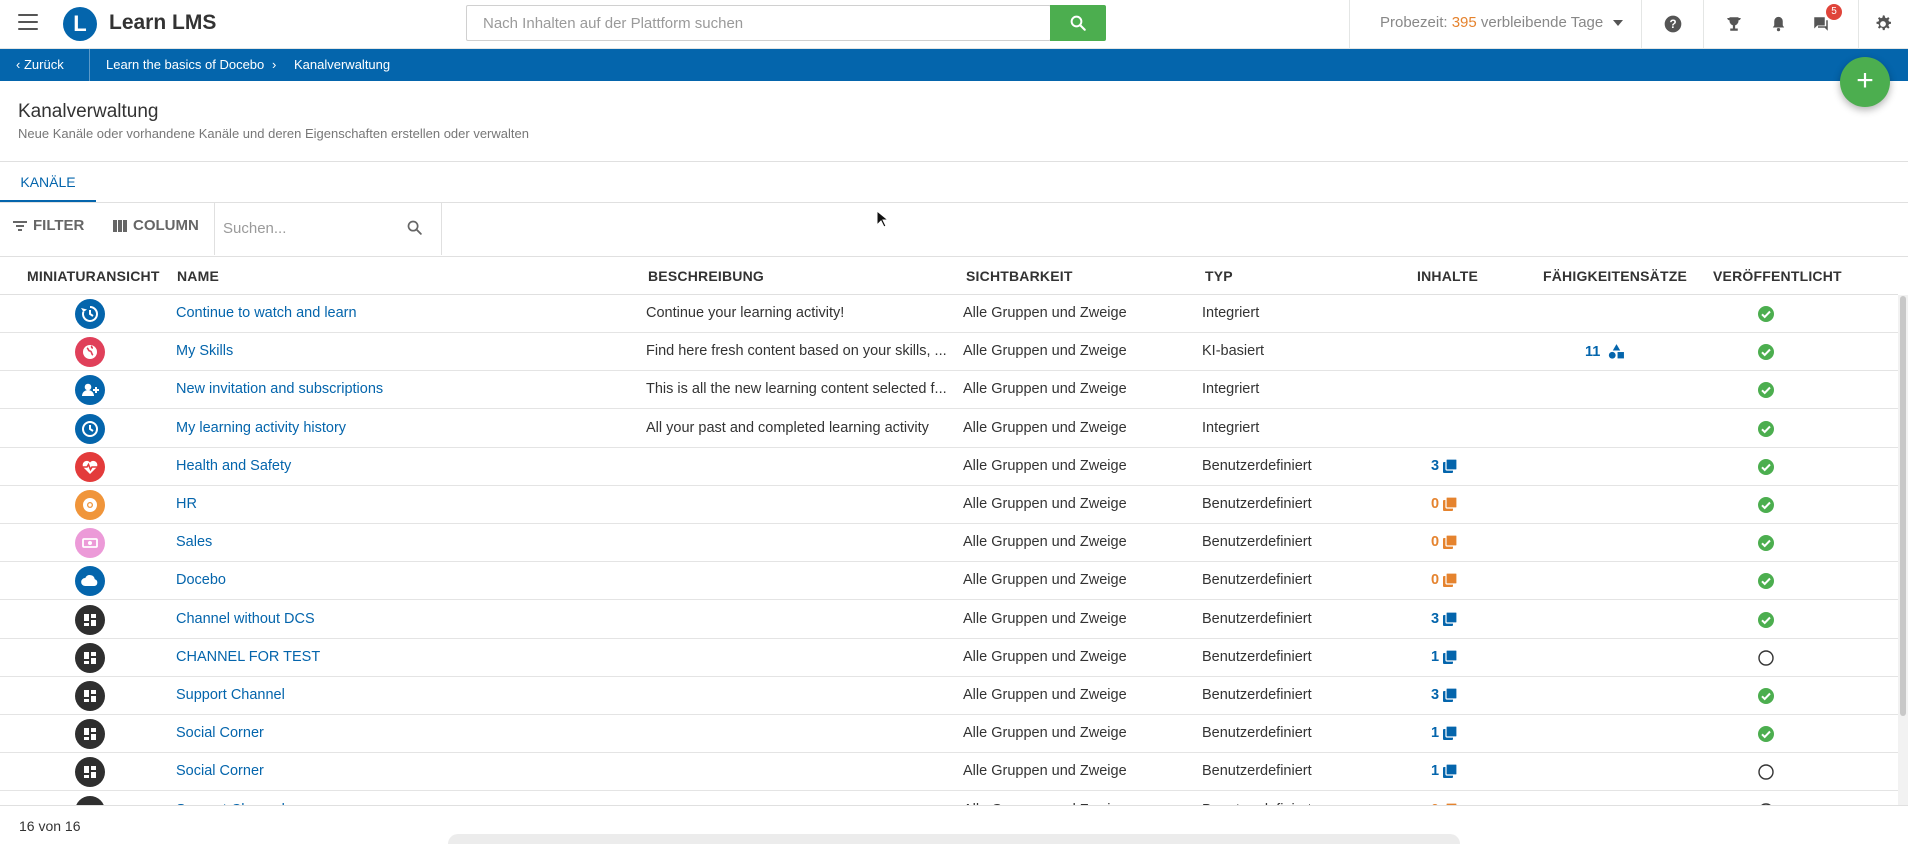 The width and height of the screenshot is (1908, 844). What do you see at coordinates (245, 619) in the screenshot?
I see `channel-name-link: Channel without DCS` at bounding box center [245, 619].